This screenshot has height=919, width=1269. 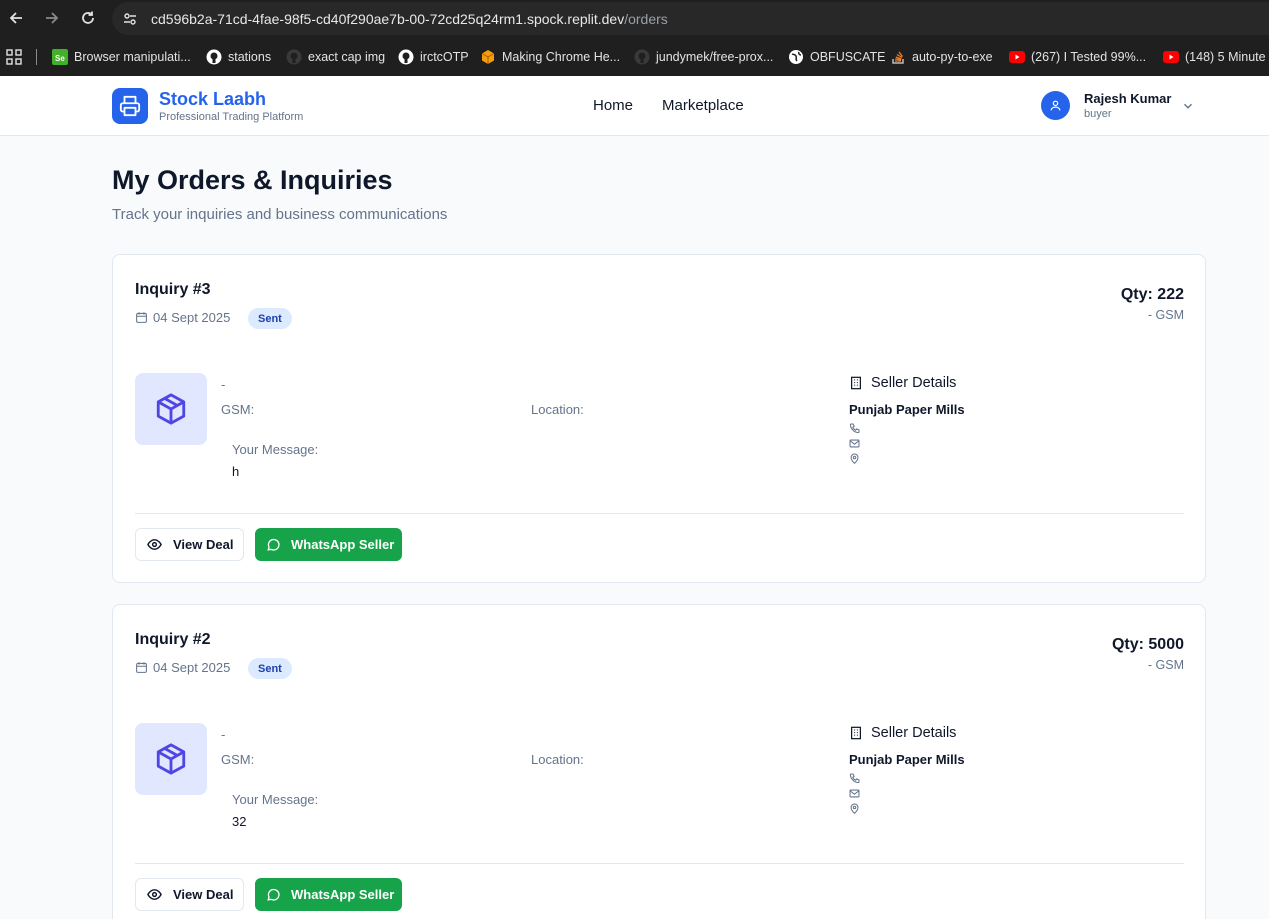 I want to click on inquiry-qty: Qty: 5000, so click(x=1147, y=644).